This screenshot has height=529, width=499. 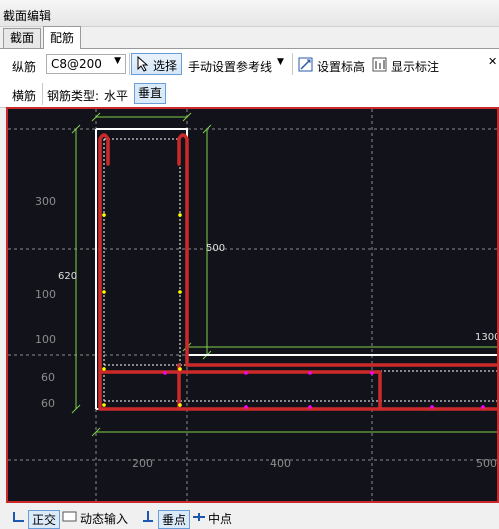 What do you see at coordinates (62, 37) in the screenshot?
I see `tab-reinforcement: 配筋` at bounding box center [62, 37].